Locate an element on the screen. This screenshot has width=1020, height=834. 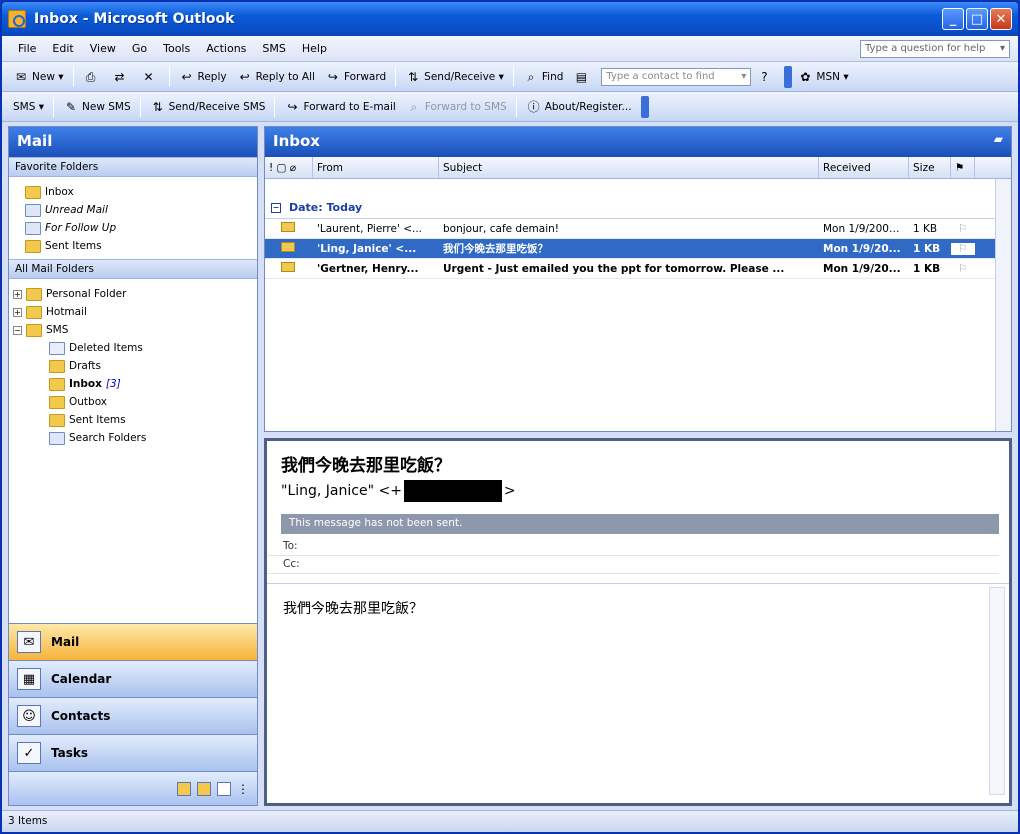
folder-hotmail: + Hotmail is located at coordinates (135, 312).